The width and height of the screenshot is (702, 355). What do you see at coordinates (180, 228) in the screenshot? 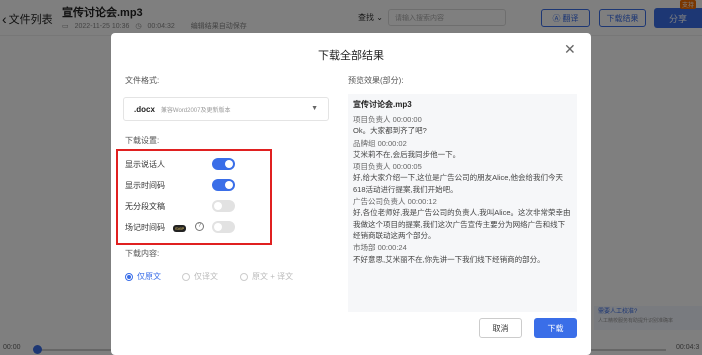
I see `svip-badge: SVIP` at bounding box center [180, 228].